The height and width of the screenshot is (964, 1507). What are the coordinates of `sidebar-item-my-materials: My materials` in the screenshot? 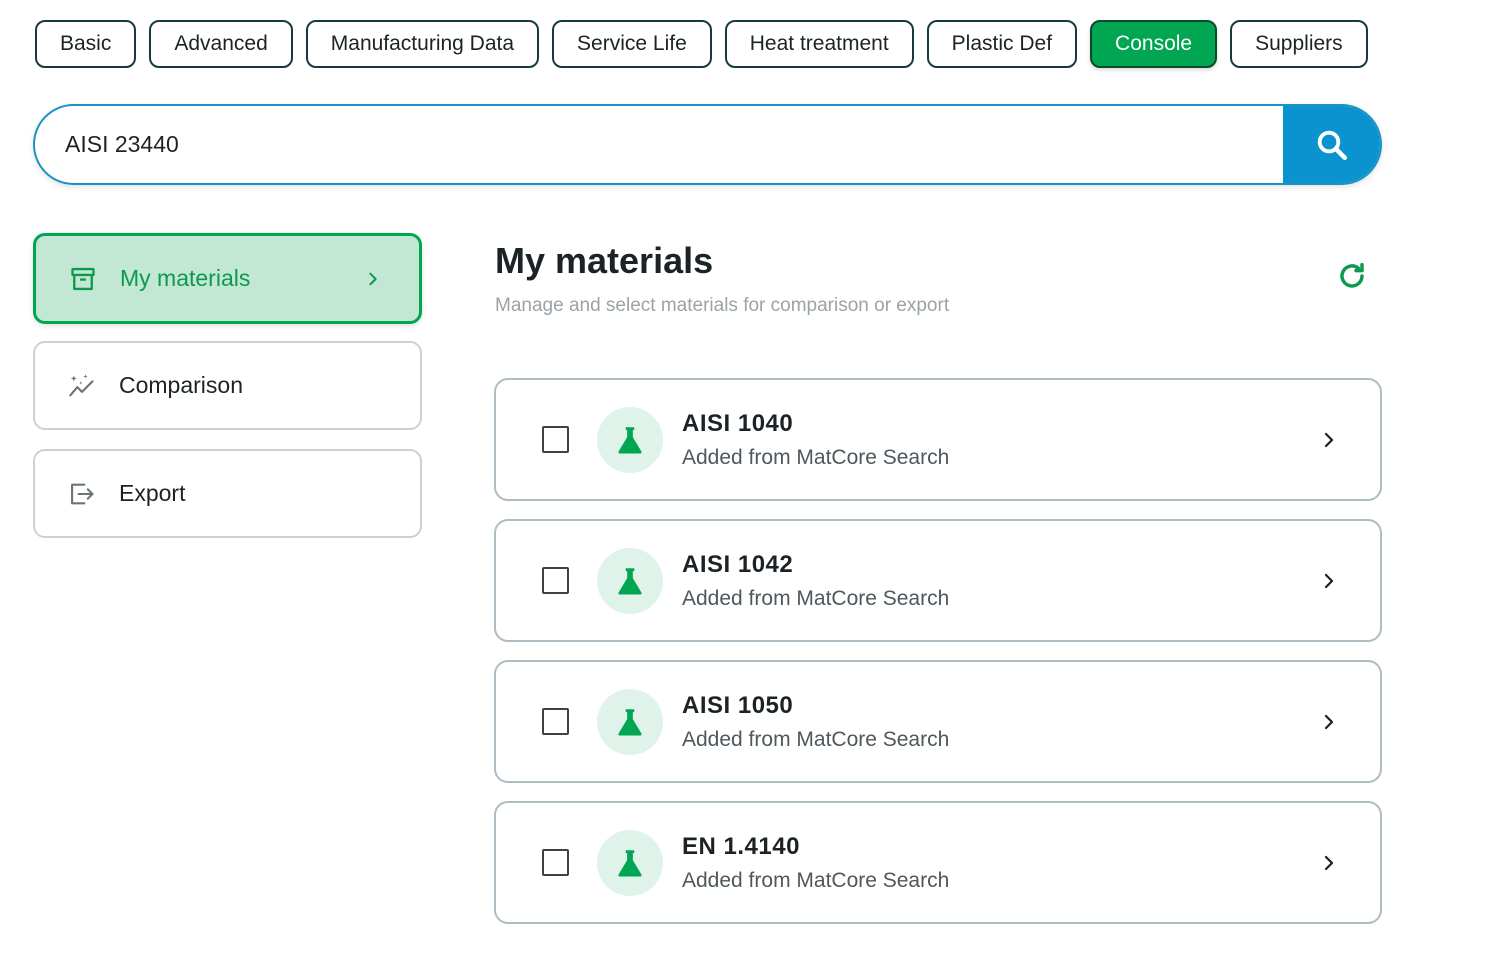 It's located at (227, 278).